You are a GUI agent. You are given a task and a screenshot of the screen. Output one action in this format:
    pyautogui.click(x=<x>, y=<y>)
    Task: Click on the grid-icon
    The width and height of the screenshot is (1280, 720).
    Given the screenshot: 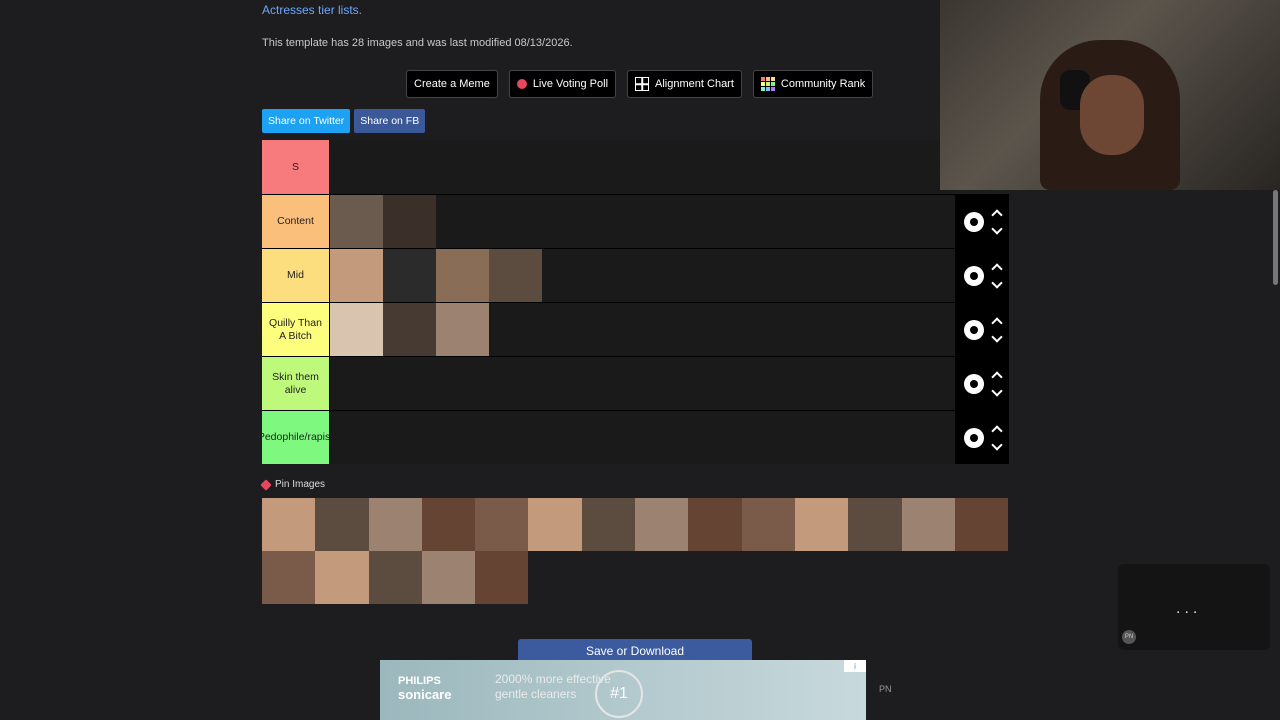 What is the action you would take?
    pyautogui.click(x=642, y=84)
    